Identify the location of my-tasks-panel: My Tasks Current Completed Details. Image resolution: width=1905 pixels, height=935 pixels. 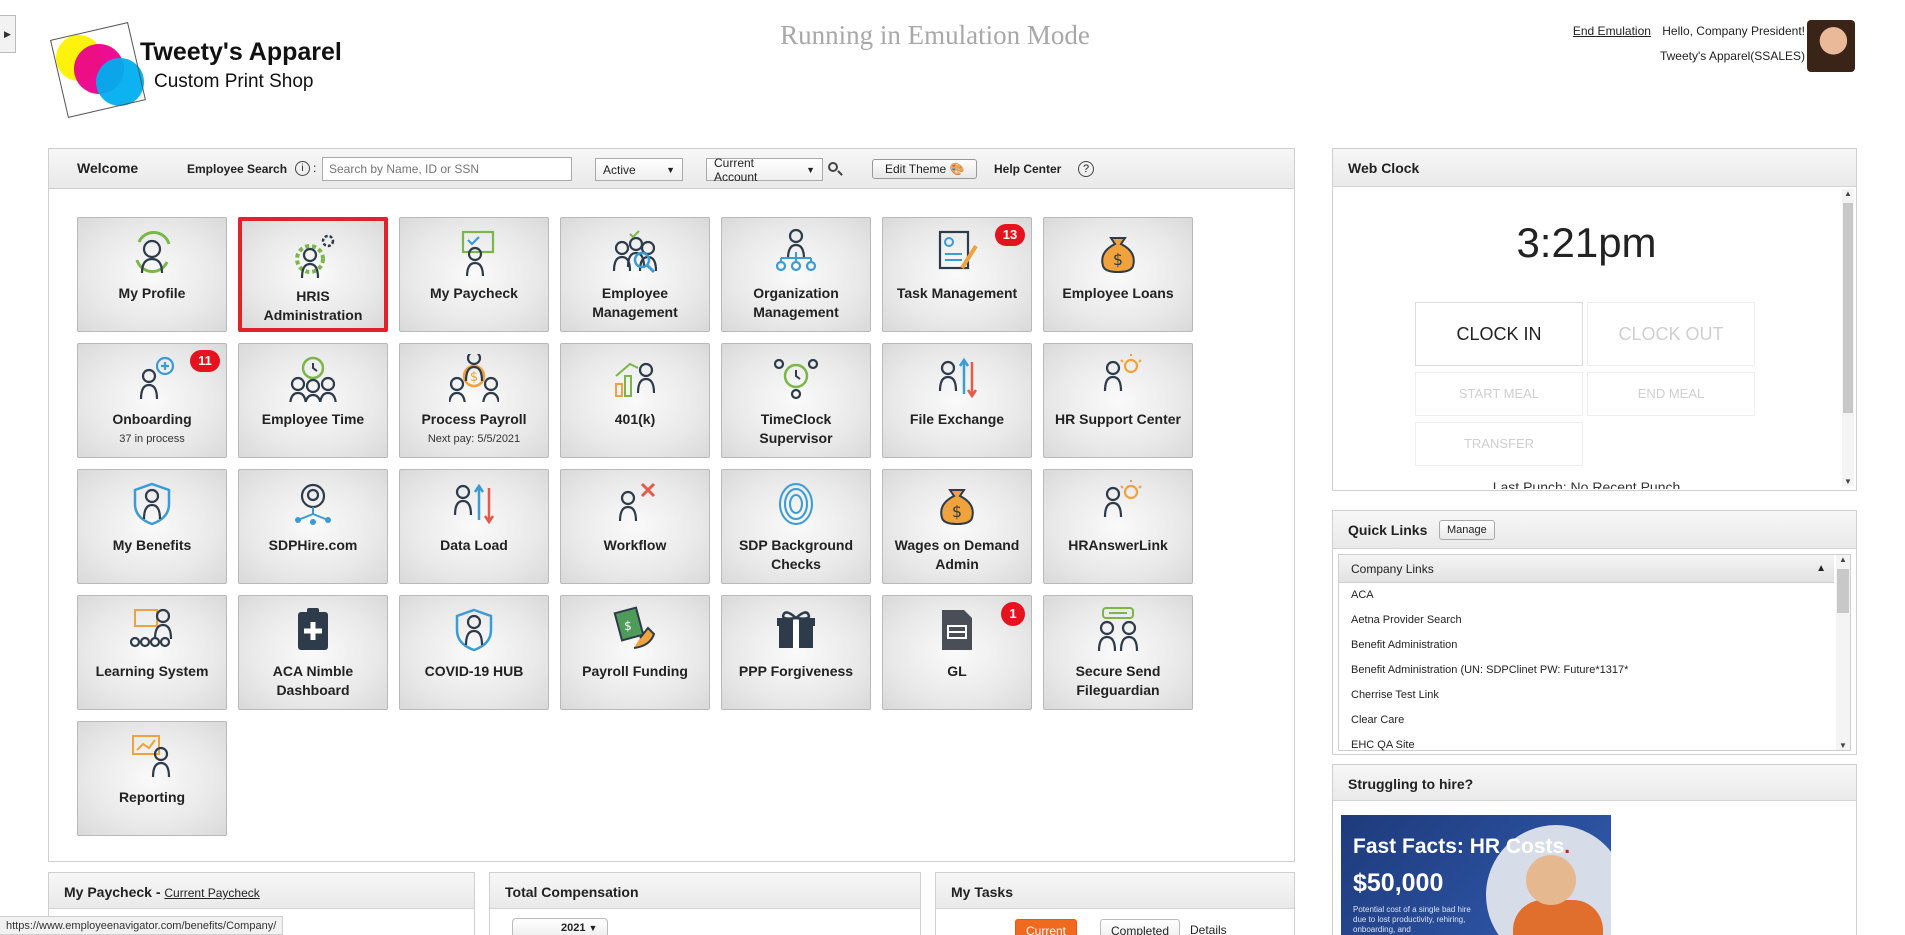
(1115, 903).